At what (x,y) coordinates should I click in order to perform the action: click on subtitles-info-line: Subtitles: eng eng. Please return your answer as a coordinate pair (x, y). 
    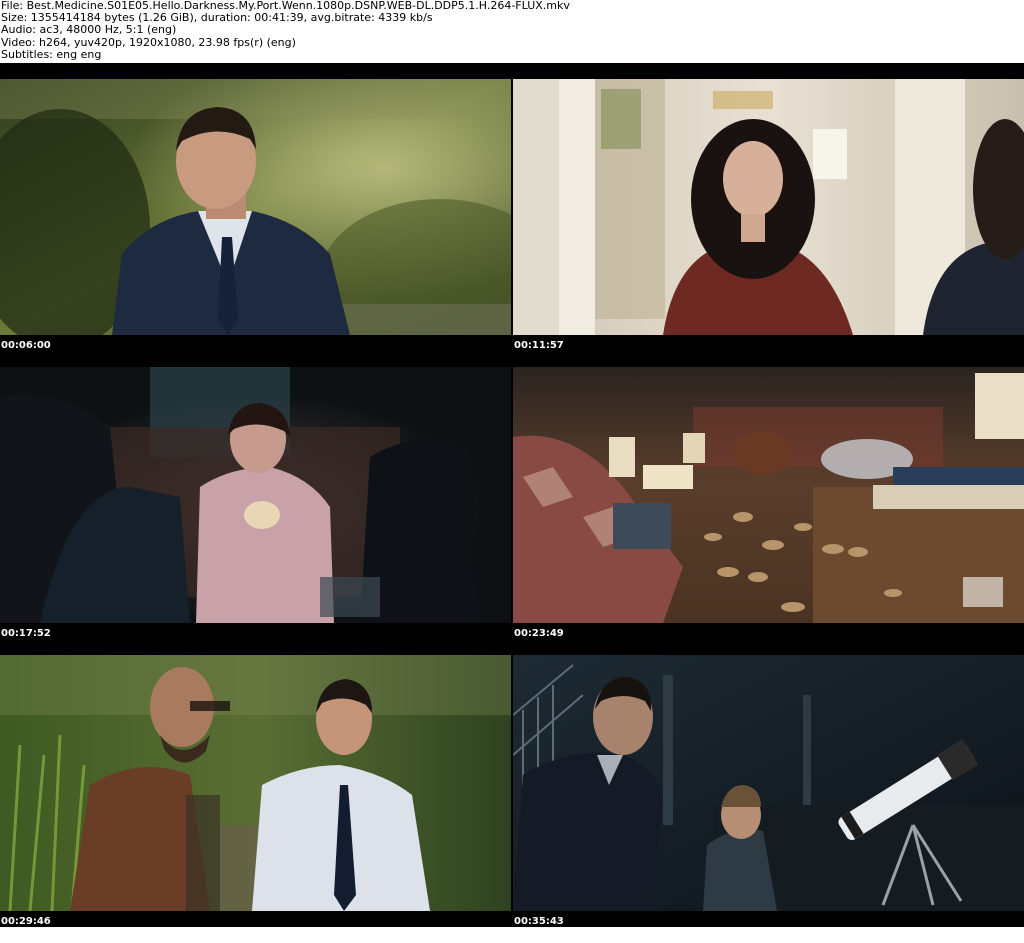
    Looking at the image, I should click on (51, 54).